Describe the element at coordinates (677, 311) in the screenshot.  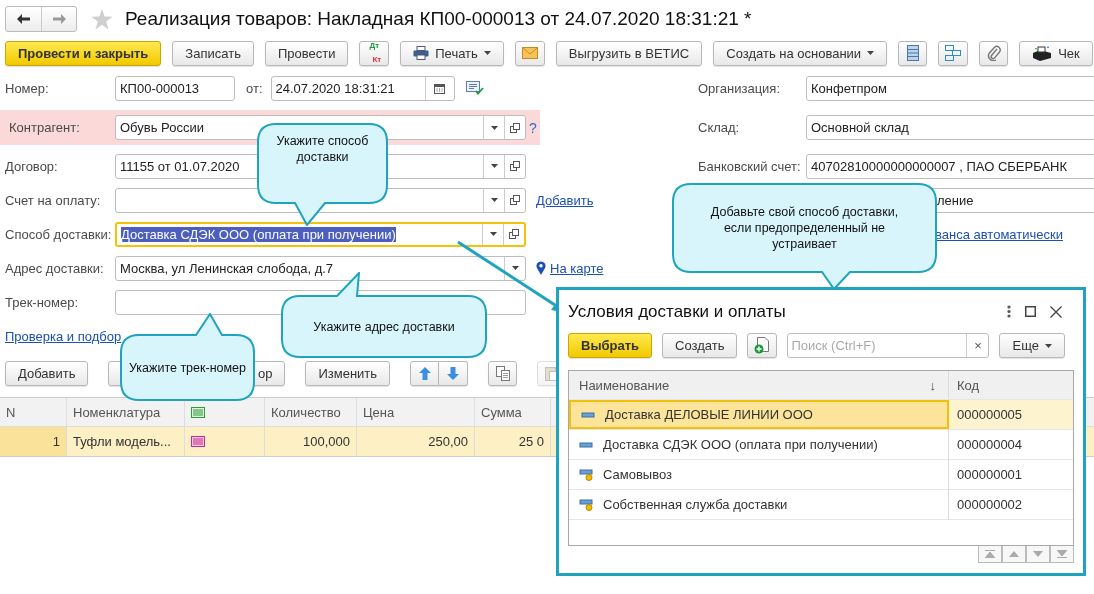
I see `dialog-title: Условия доставки и оплаты` at that location.